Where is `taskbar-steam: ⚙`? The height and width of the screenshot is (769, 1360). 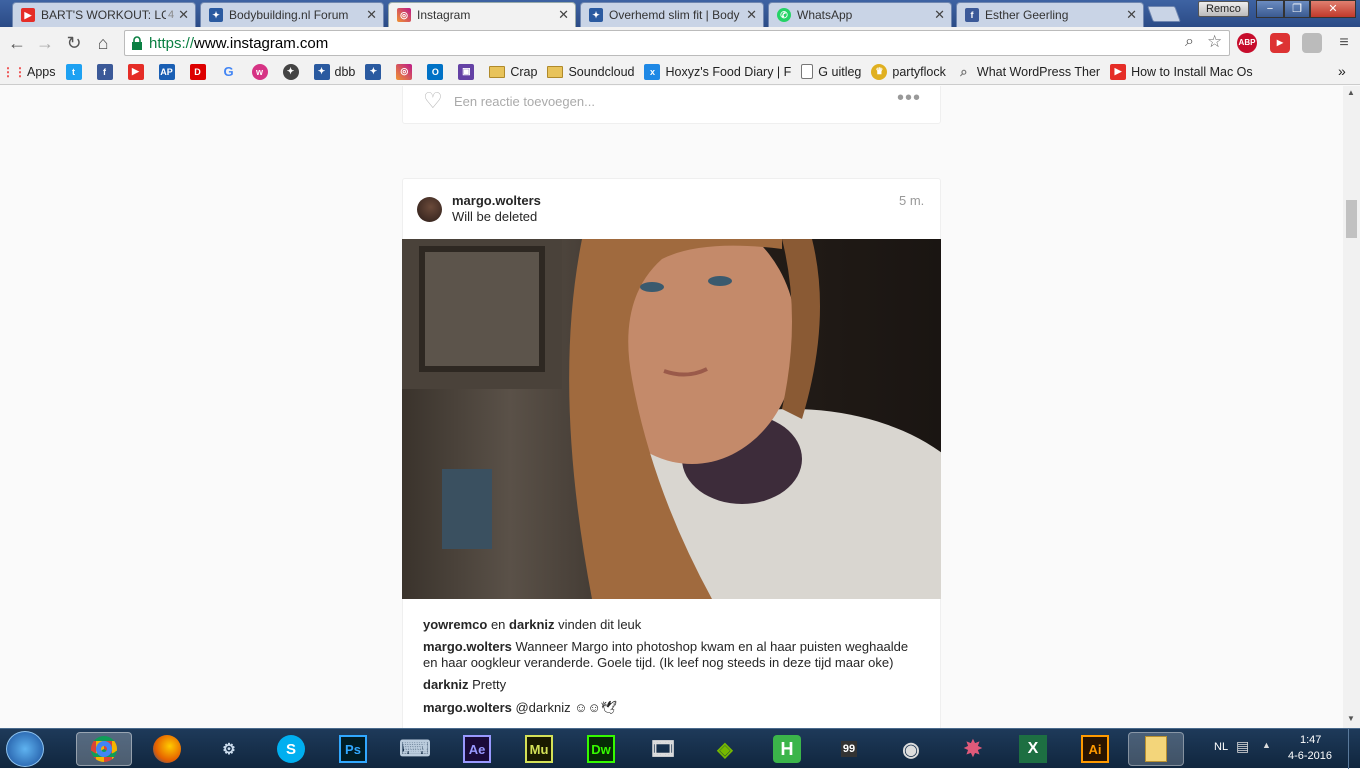 taskbar-steam: ⚙ is located at coordinates (229, 749).